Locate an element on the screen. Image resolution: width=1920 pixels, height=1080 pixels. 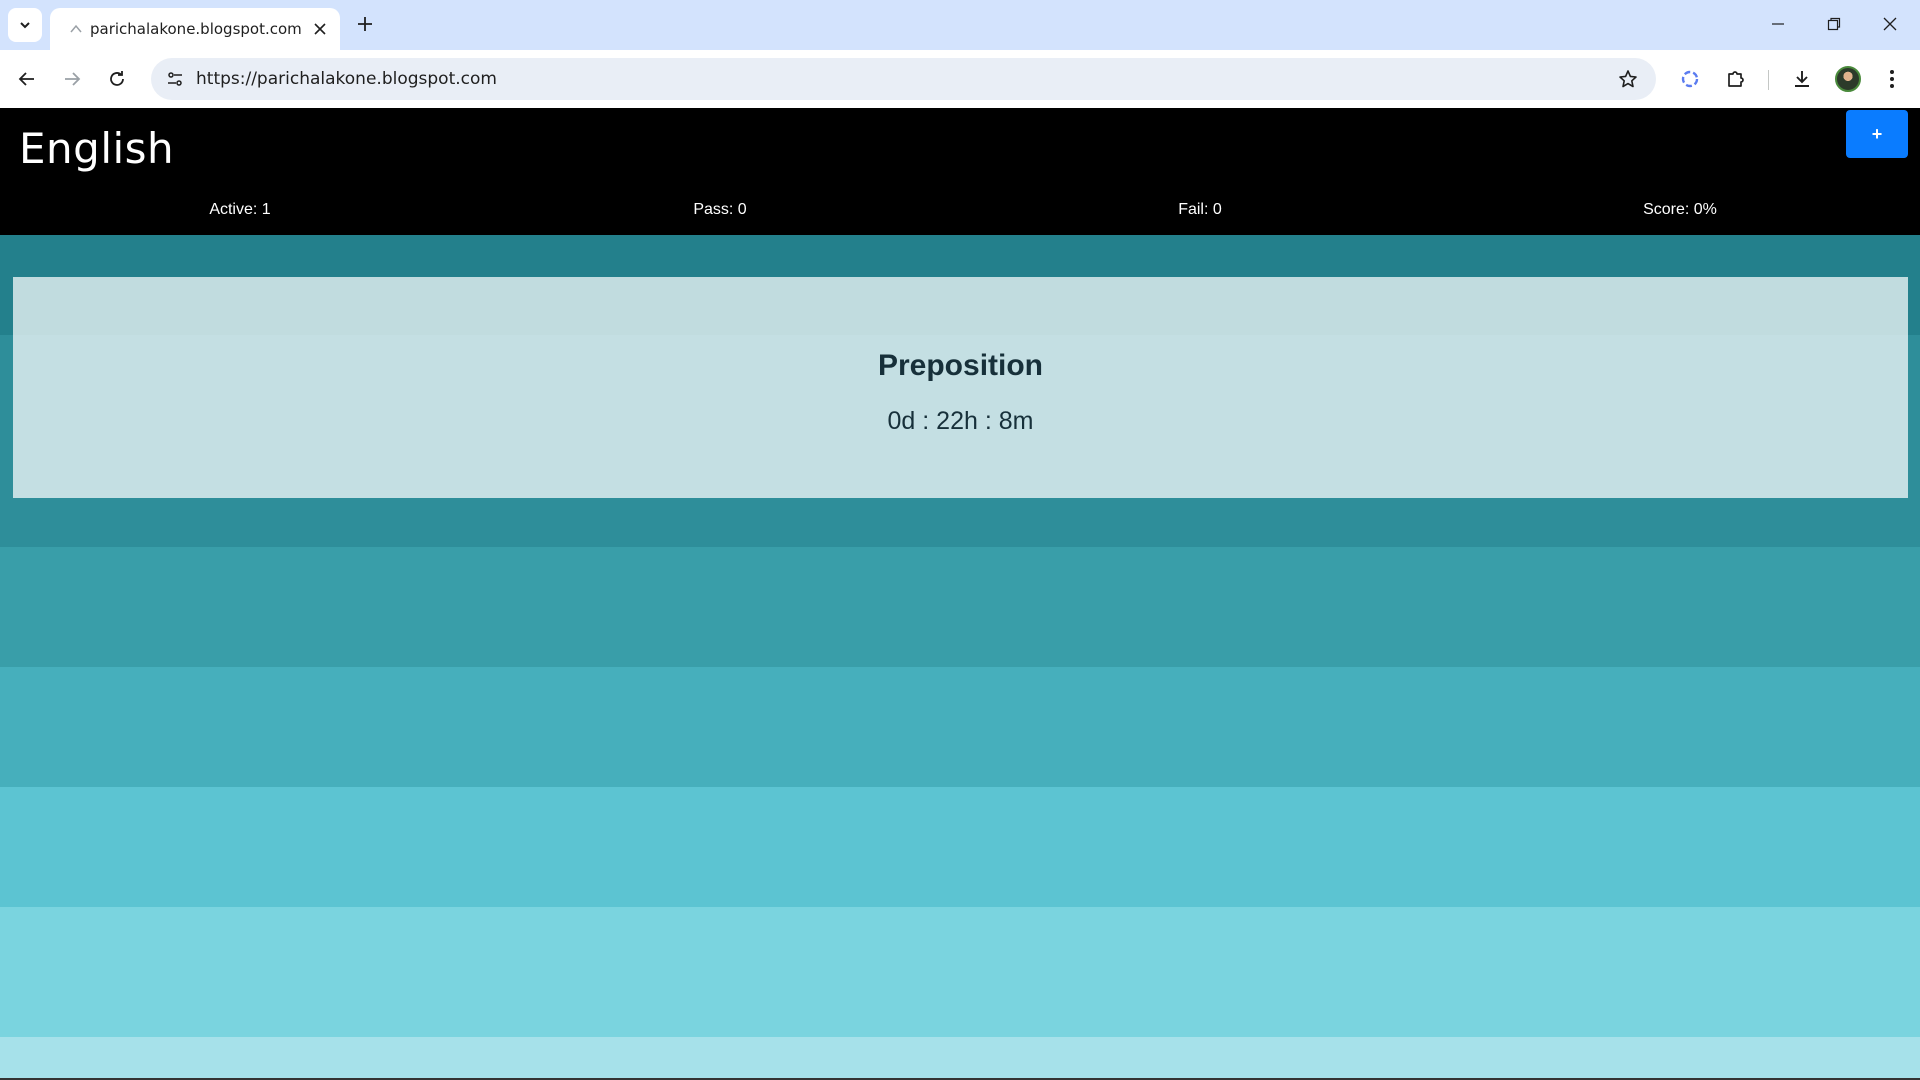
tab-title: parichalakone.blogspot.com is located at coordinates (196, 29).